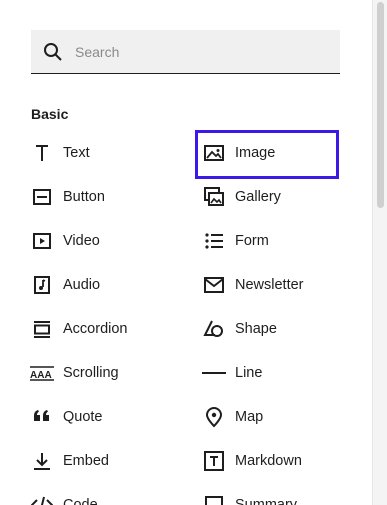 The width and height of the screenshot is (387, 505). I want to click on search-icon, so click(53, 52).